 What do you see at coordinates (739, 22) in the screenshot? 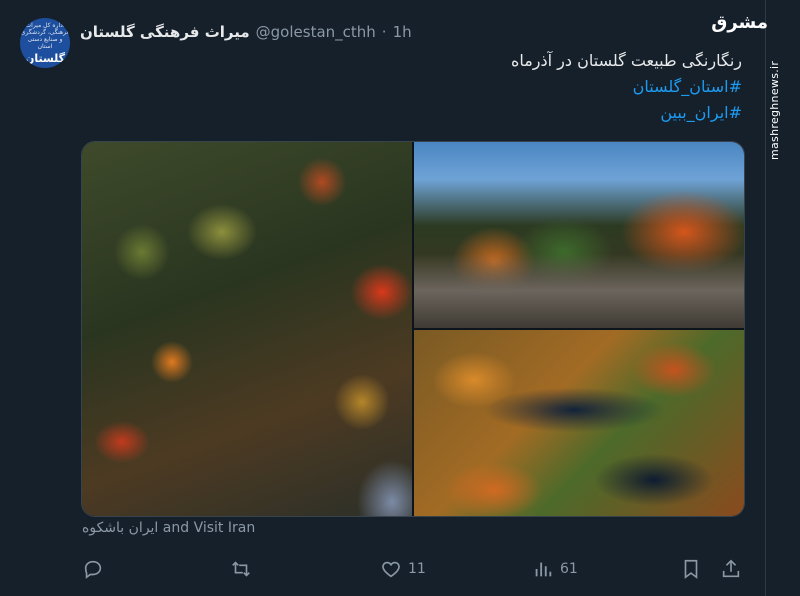
I see `mashregh-logo: مشرق` at bounding box center [739, 22].